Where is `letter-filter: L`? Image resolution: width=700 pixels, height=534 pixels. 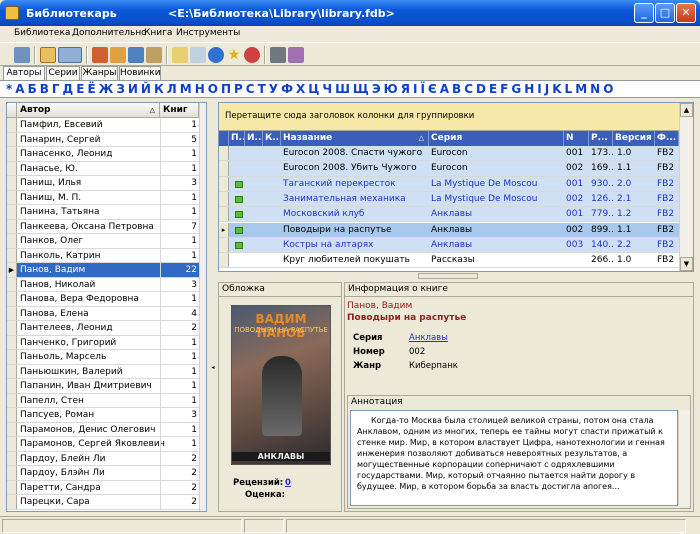 letter-filter: L is located at coordinates (569, 89).